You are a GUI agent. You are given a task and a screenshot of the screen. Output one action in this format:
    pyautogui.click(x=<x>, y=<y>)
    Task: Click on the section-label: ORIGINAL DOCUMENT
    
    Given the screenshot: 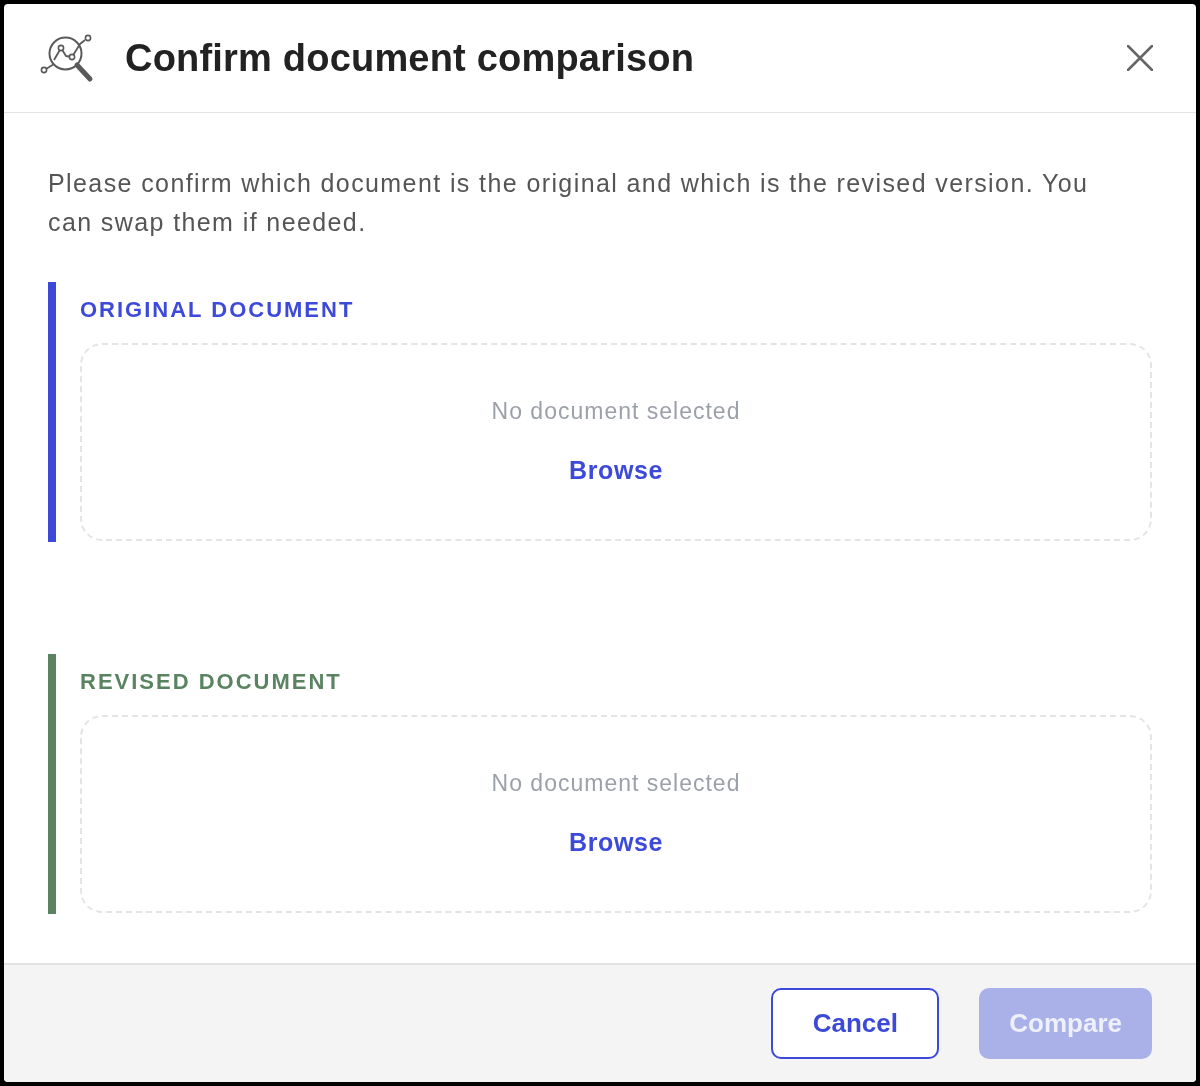 What is the action you would take?
    pyautogui.click(x=218, y=310)
    